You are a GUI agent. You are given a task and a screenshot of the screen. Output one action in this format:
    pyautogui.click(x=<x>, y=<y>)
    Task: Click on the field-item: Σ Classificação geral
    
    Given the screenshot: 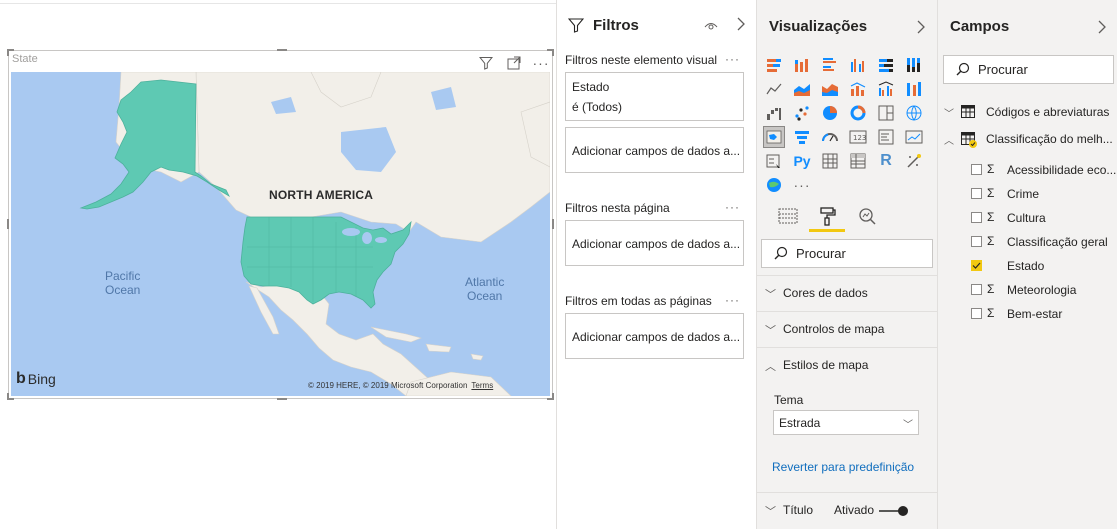 What is the action you would take?
    pyautogui.click(x=1027, y=242)
    